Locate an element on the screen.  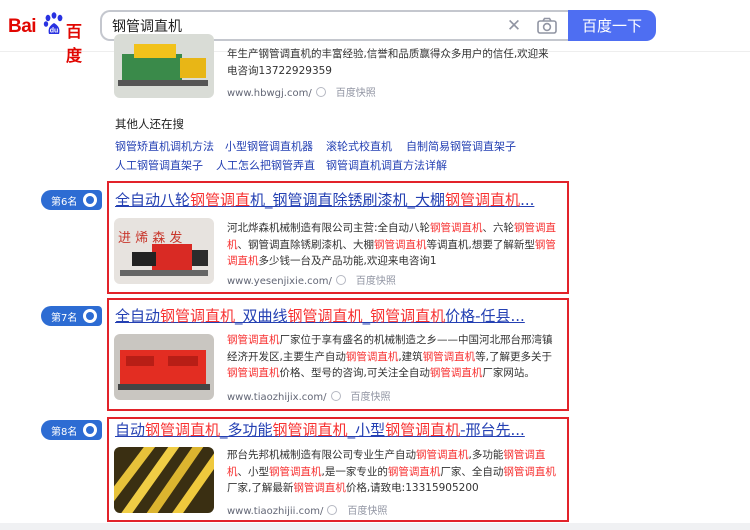
header: Bai du 百度 ✕ 百度一下 is located at coordinates (375, 32).